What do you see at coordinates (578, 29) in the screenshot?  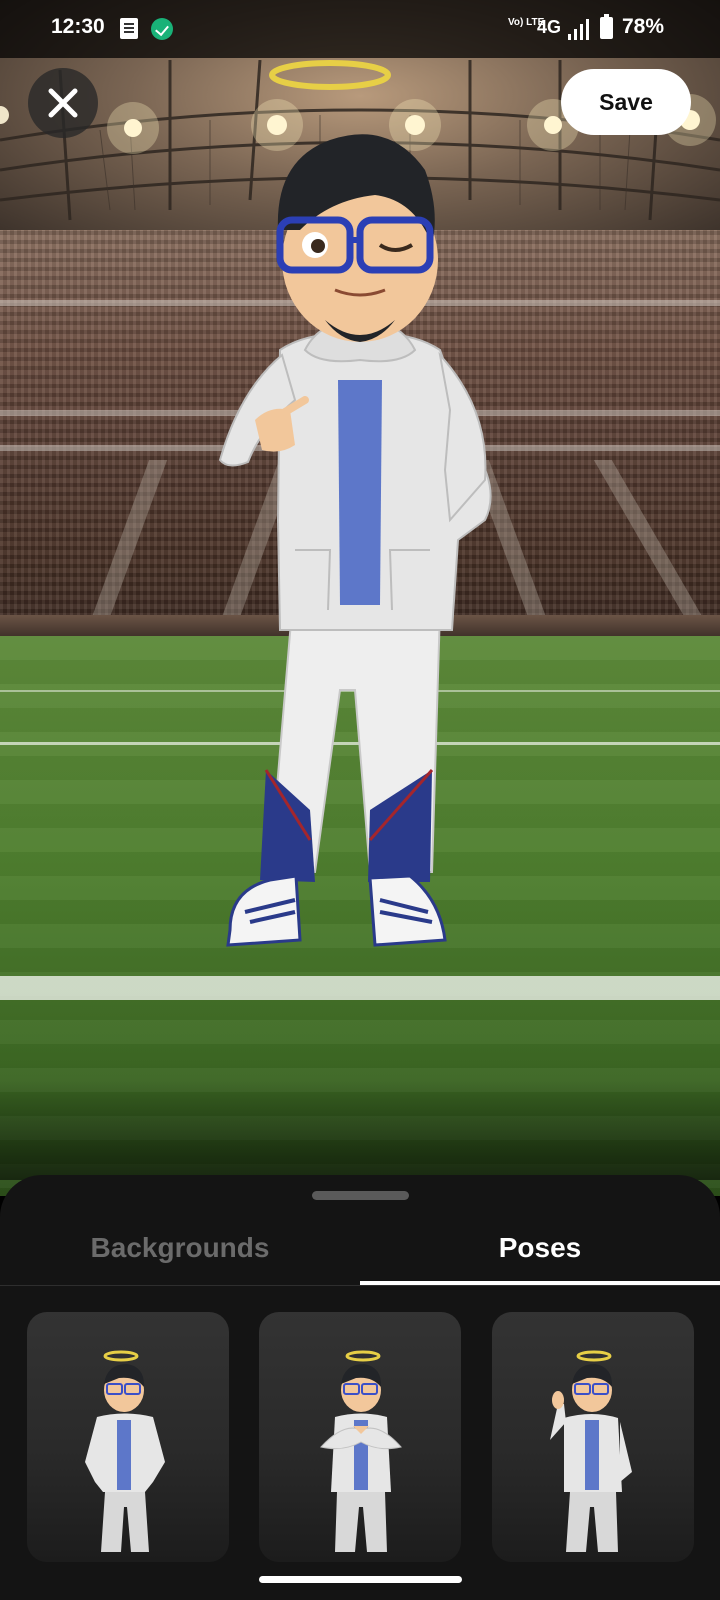 I see `signal-icon` at bounding box center [578, 29].